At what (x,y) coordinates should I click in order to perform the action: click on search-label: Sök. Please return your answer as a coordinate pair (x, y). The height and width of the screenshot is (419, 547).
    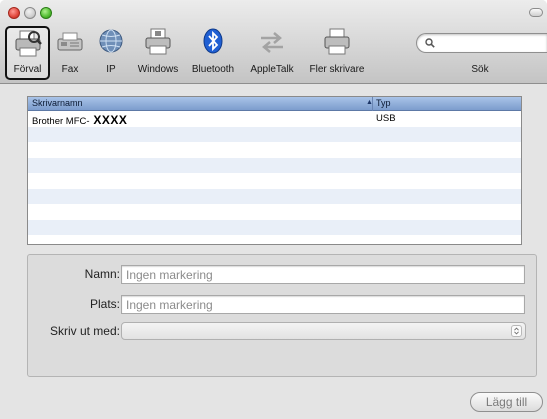
    Looking at the image, I should click on (480, 69).